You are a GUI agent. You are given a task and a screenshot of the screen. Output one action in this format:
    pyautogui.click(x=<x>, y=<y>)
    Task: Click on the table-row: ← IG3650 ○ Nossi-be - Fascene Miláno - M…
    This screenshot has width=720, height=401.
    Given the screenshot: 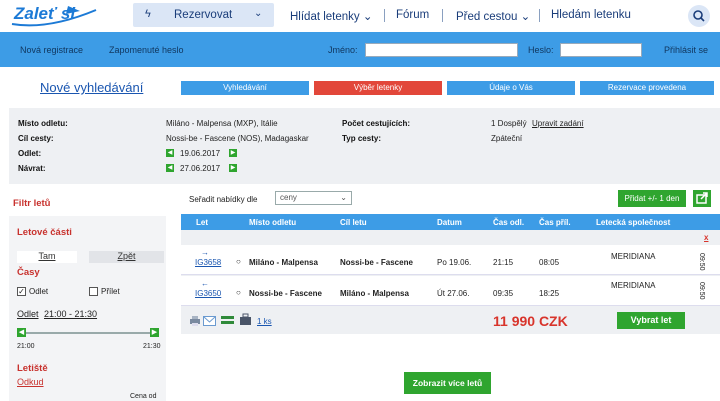 What is the action you would take?
    pyautogui.click(x=450, y=291)
    